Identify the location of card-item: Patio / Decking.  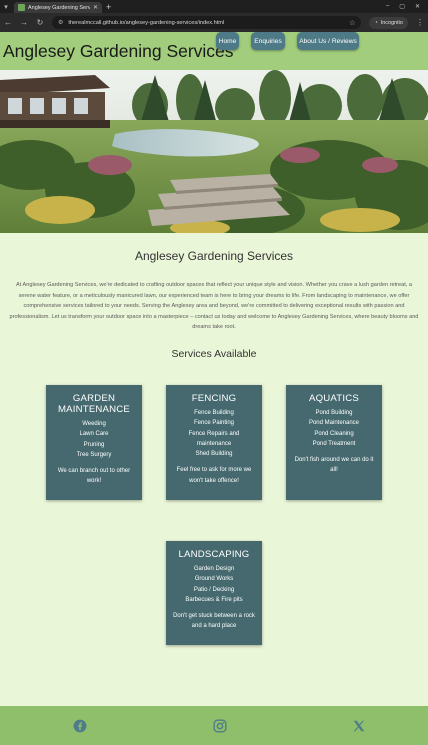
(214, 589).